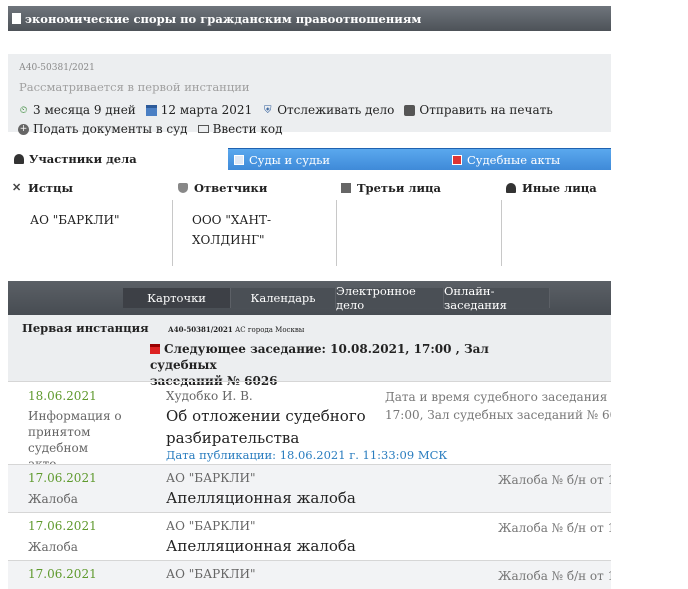 The height and width of the screenshot is (589, 688). I want to click on nav-calendar: Календарь, so click(283, 298).